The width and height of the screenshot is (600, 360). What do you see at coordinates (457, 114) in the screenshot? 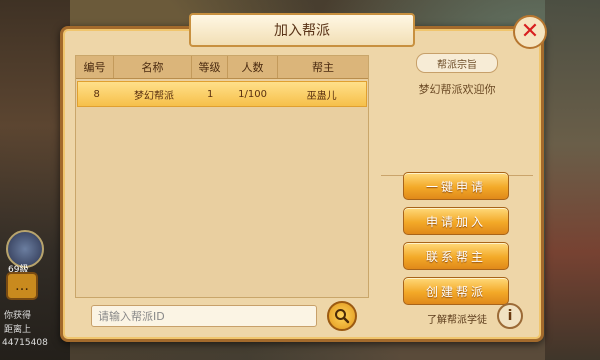
I see `guild-info-panel: 帮派宗旨 梦幻帮派欢迎你` at bounding box center [457, 114].